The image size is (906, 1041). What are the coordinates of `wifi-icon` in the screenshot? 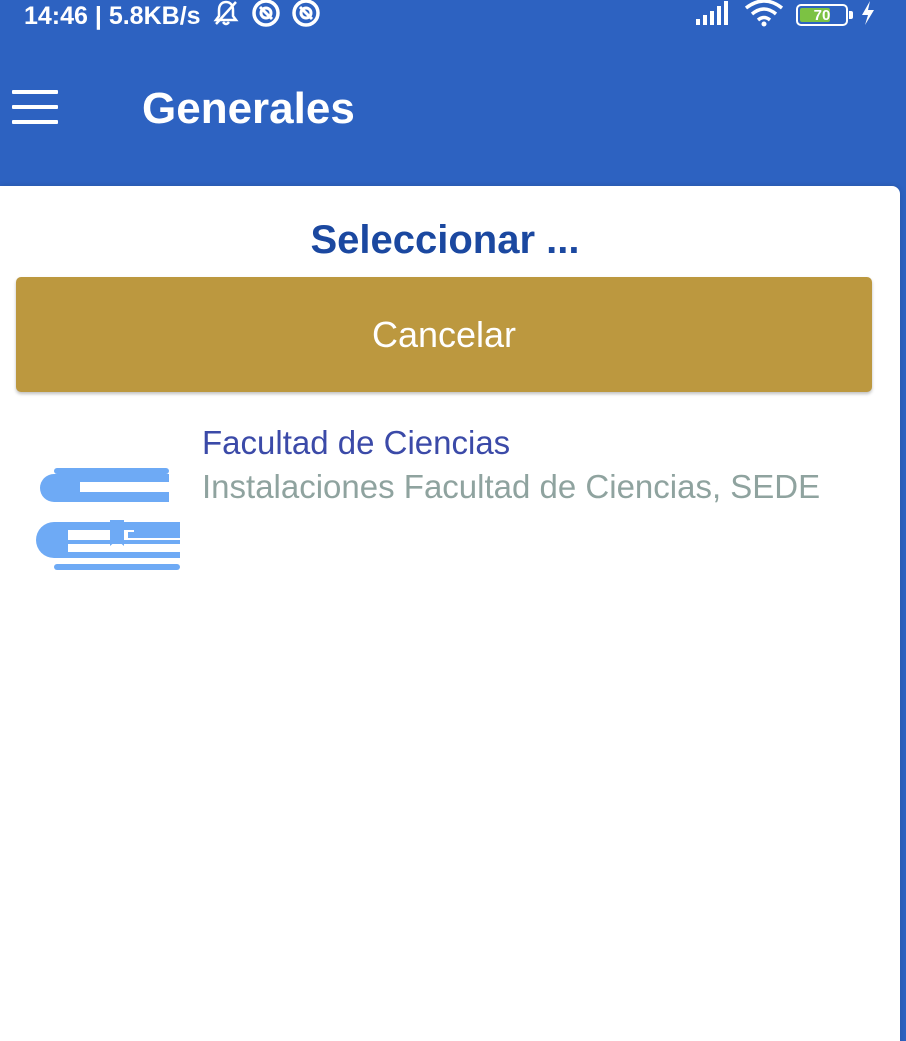 It's located at (764, 16).